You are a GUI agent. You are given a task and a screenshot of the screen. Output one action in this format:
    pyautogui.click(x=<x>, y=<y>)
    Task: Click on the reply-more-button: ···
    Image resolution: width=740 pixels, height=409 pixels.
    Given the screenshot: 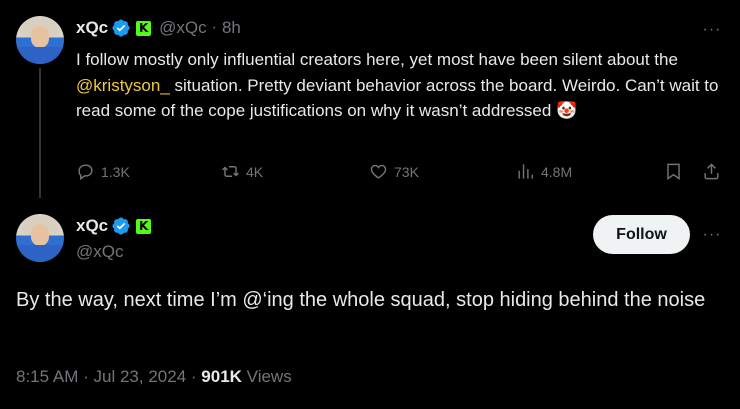 What is the action you would take?
    pyautogui.click(x=712, y=30)
    